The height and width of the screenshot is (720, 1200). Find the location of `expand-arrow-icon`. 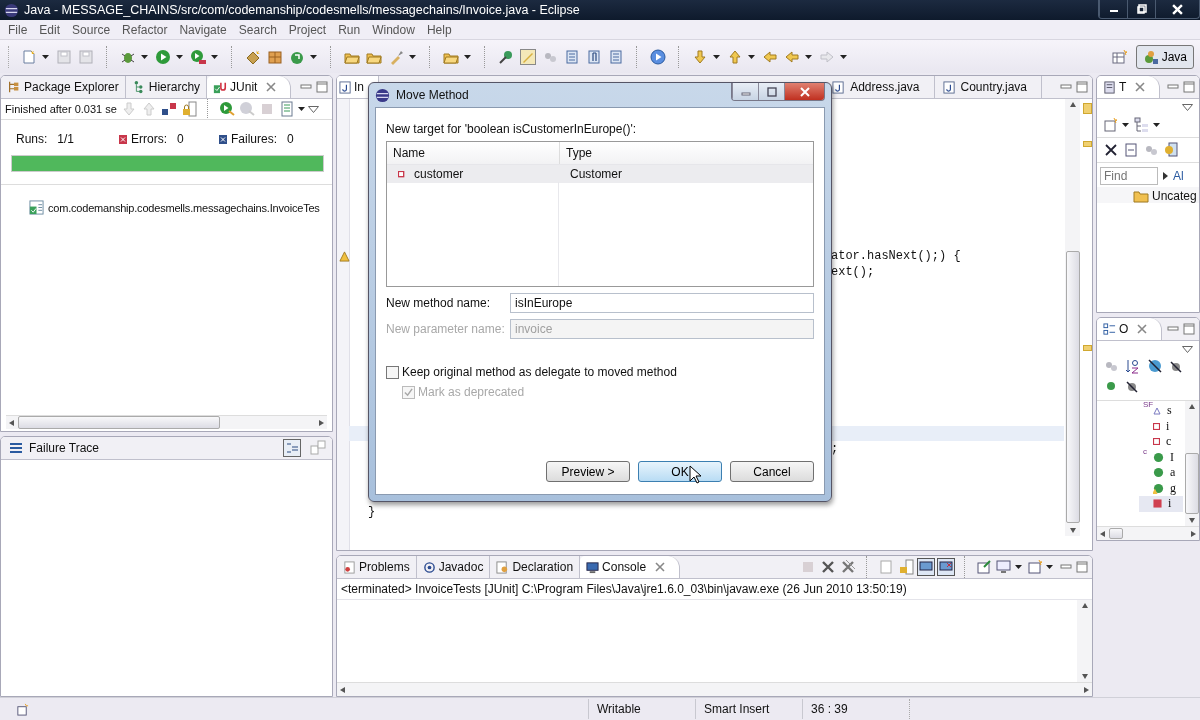

expand-arrow-icon is located at coordinates (1165, 176).